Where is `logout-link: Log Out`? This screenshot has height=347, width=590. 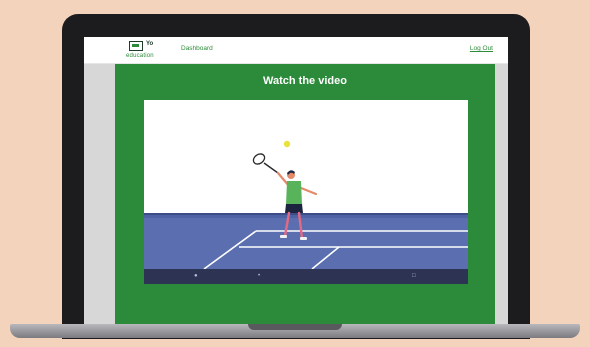 logout-link: Log Out is located at coordinates (481, 48).